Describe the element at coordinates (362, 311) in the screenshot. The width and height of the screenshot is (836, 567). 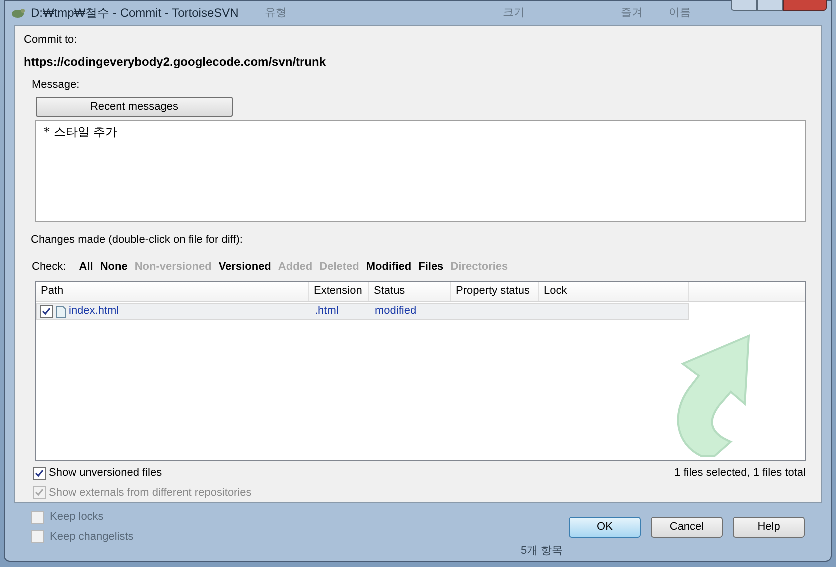
I see `file-row: index.html .html modified` at that location.